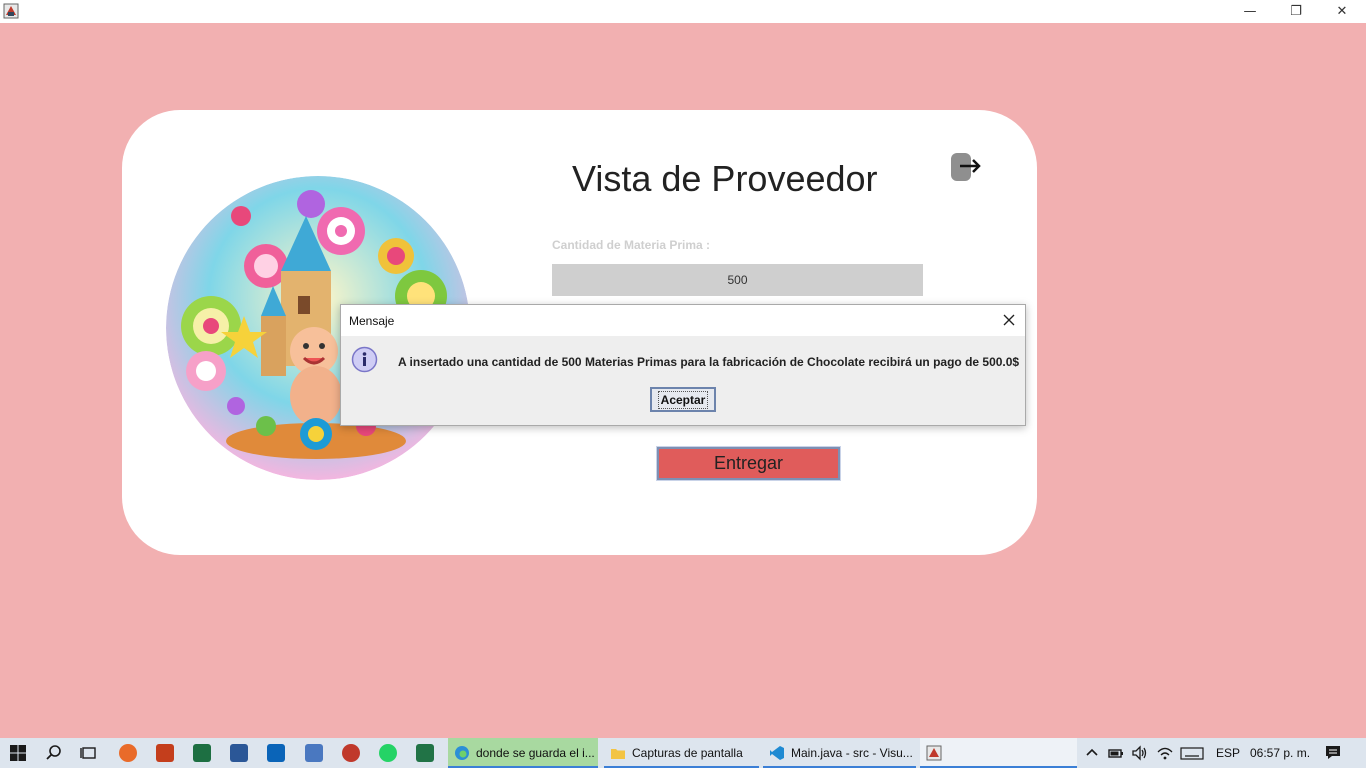 The height and width of the screenshot is (768, 1366). I want to click on dialog-title: Mensaje, so click(372, 321).